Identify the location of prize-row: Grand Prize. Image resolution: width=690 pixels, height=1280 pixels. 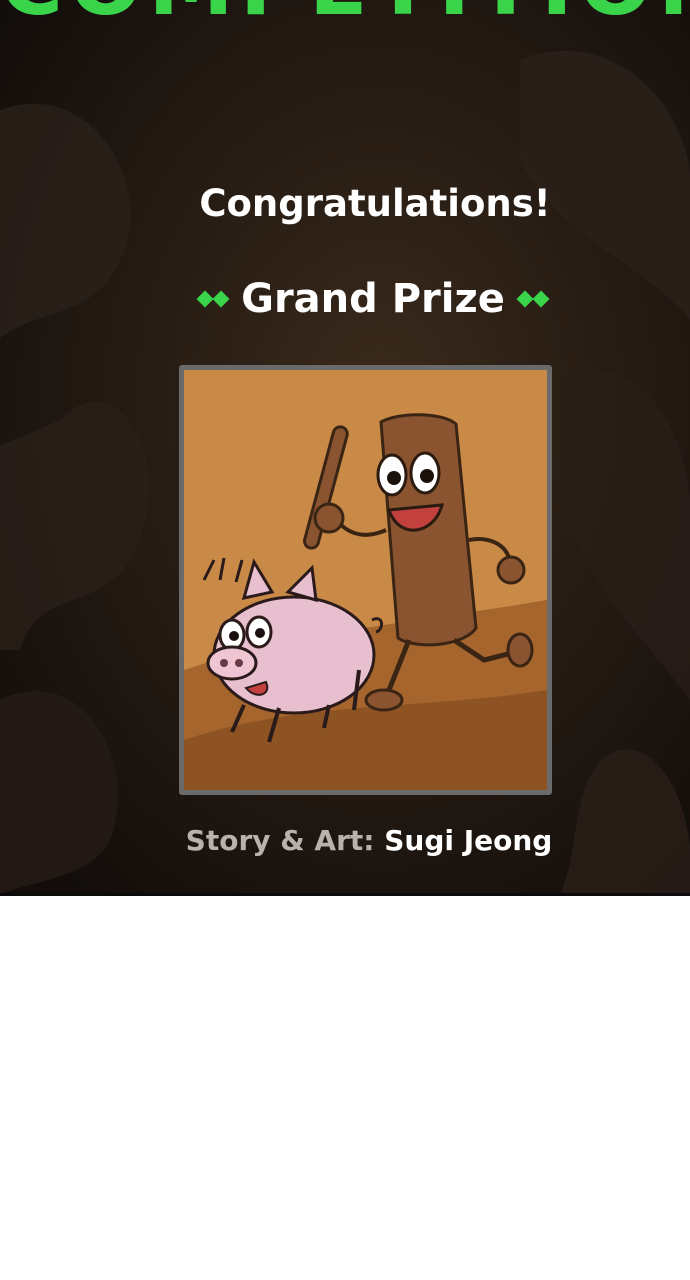
(345, 299).